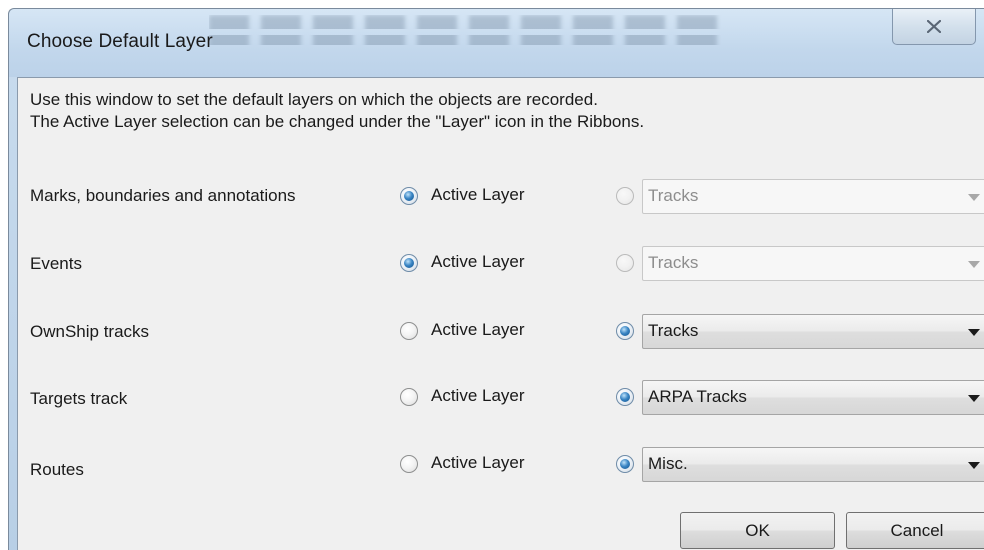 The image size is (984, 550). I want to click on row-label: OwnShip tracks, so click(90, 331).